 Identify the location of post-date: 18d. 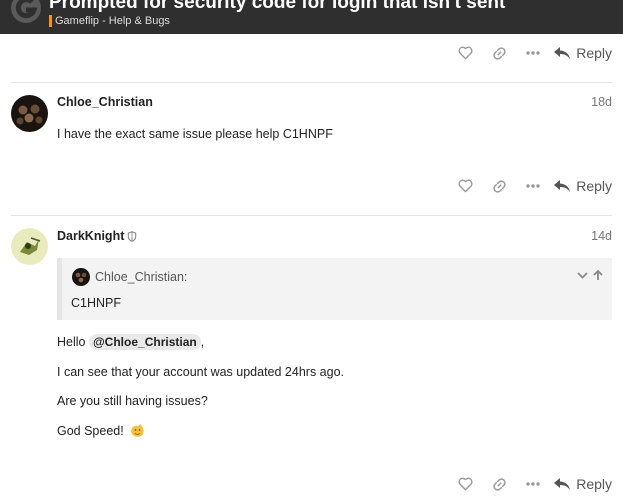
(601, 102).